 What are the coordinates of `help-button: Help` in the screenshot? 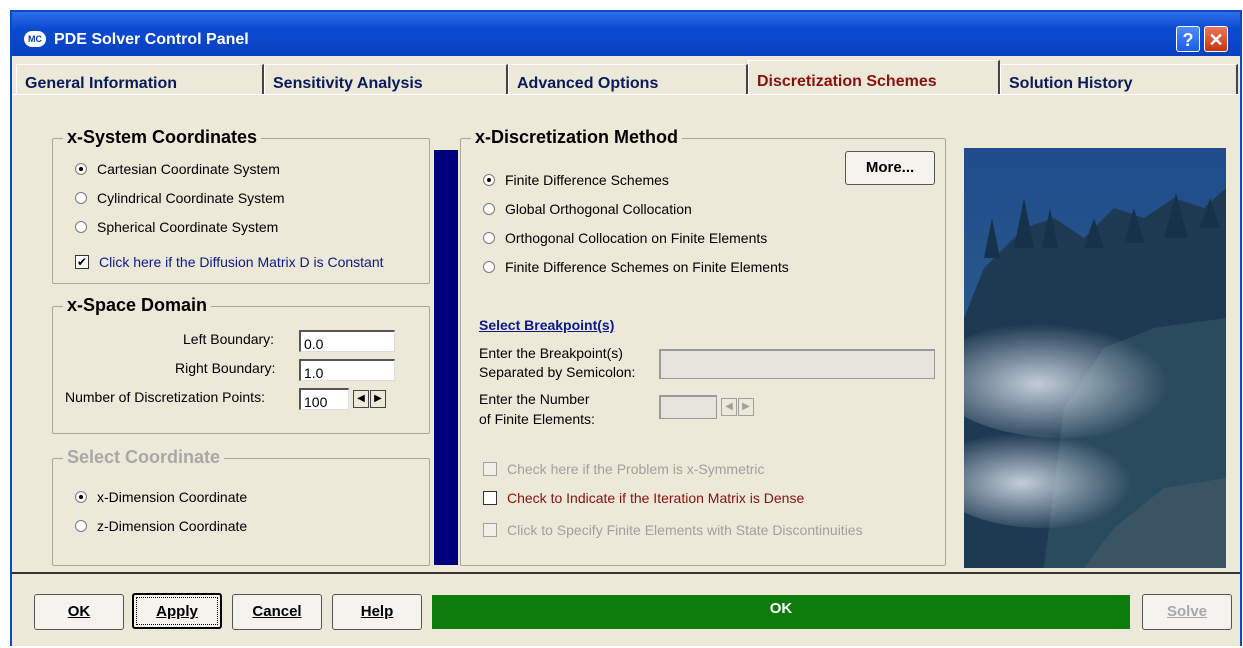 It's located at (377, 612).